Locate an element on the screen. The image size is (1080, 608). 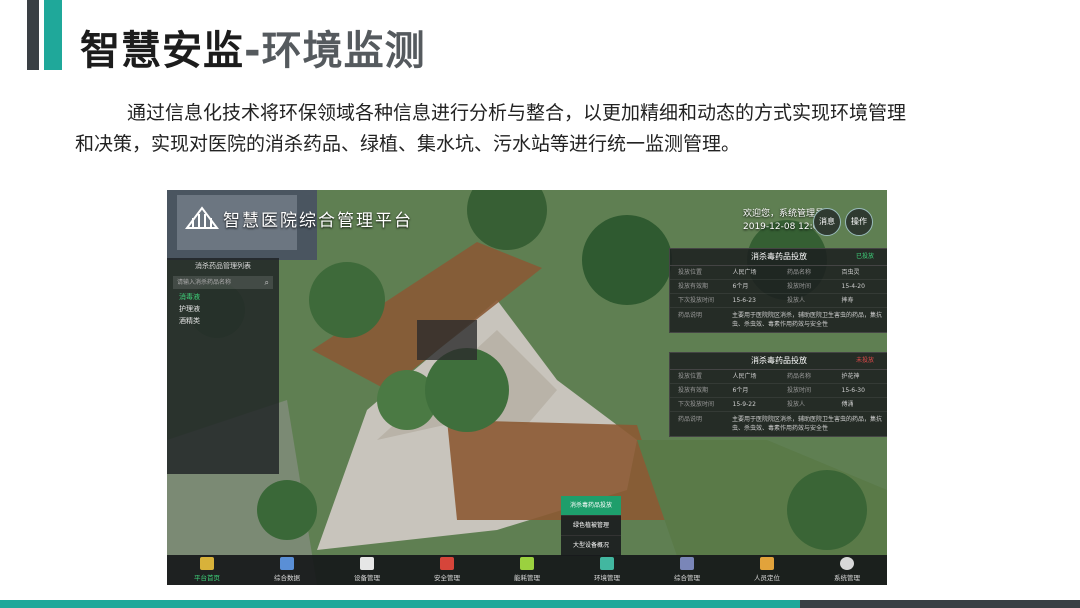
nav-security: 安全管理 is located at coordinates (447, 570).